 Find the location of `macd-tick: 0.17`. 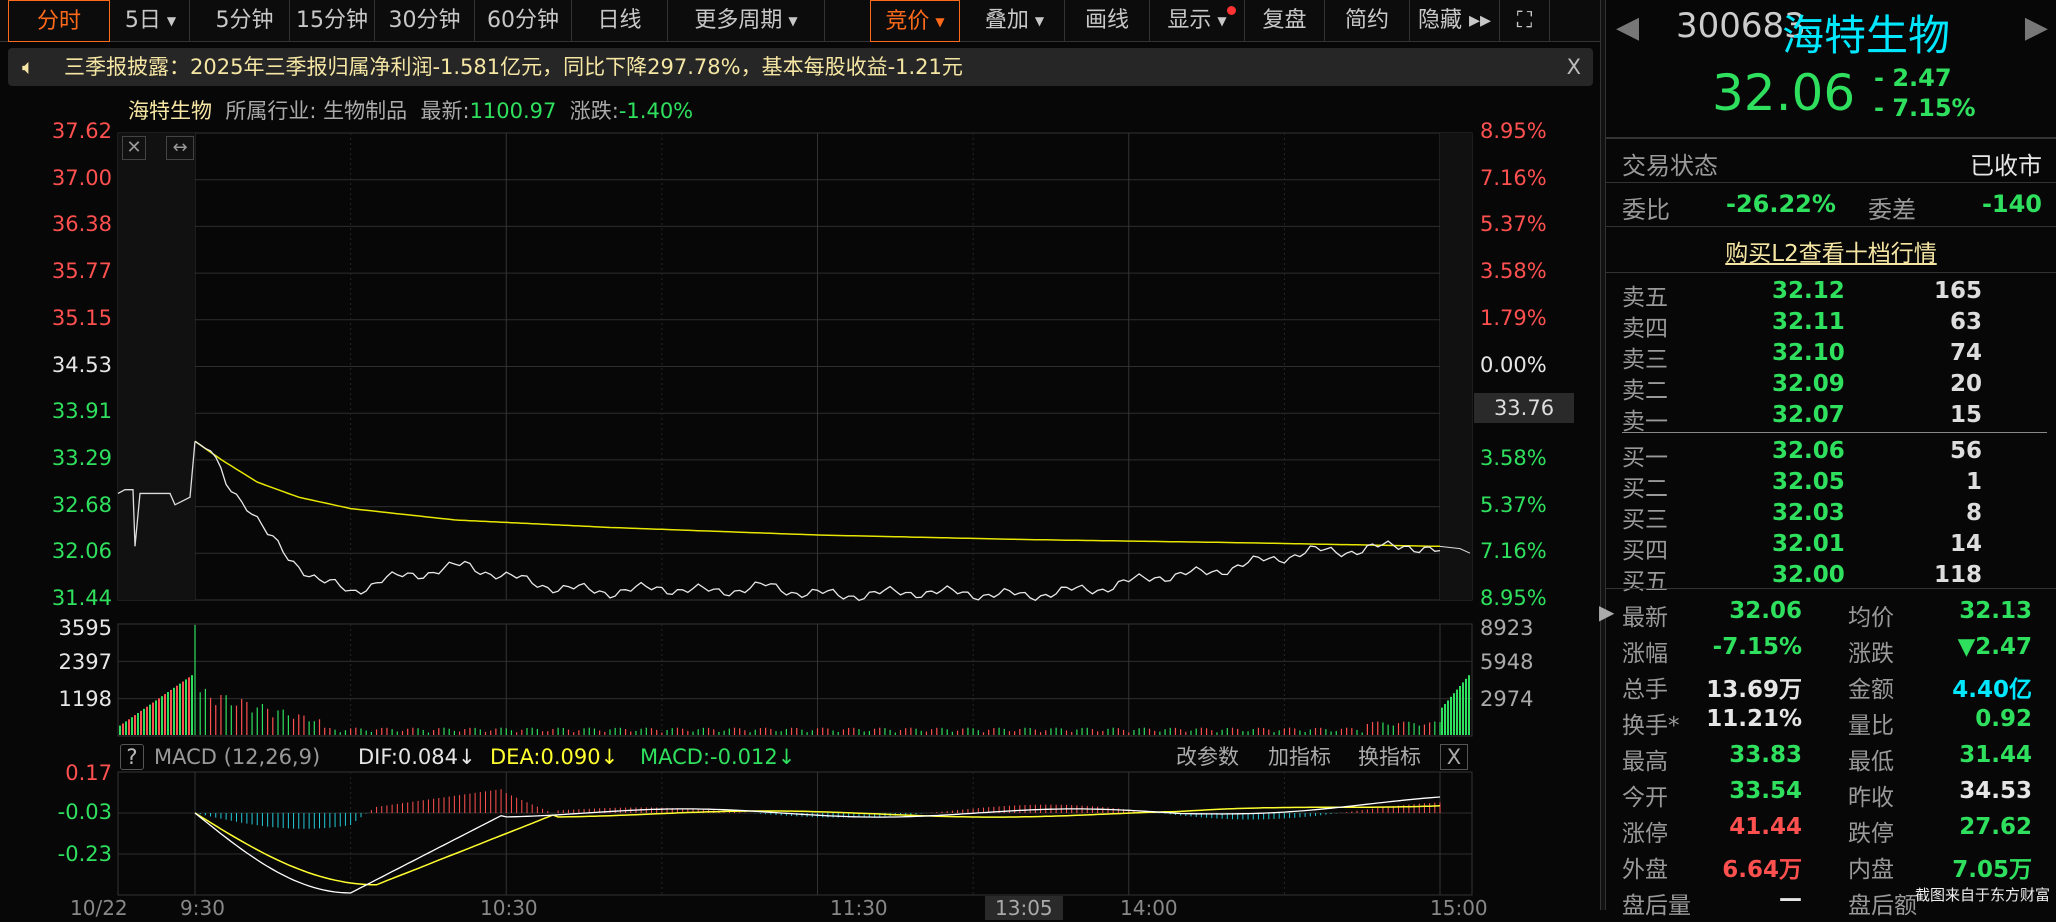

macd-tick: 0.17 is located at coordinates (88, 773).